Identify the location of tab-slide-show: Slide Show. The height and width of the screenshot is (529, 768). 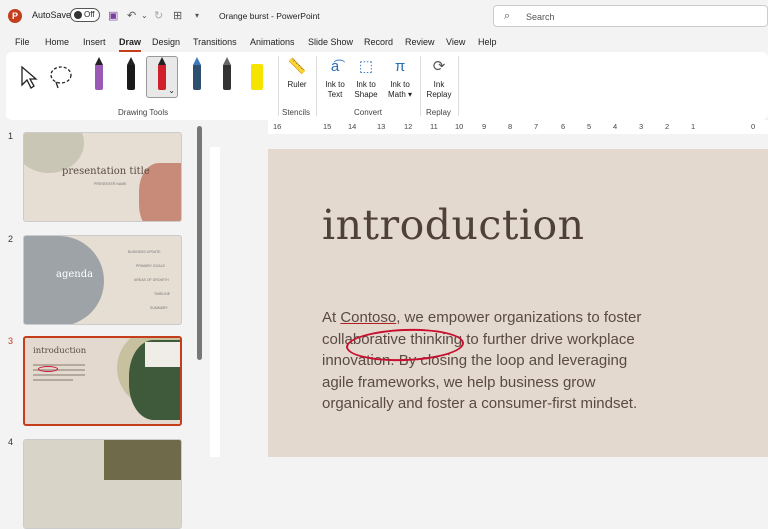
(330, 42).